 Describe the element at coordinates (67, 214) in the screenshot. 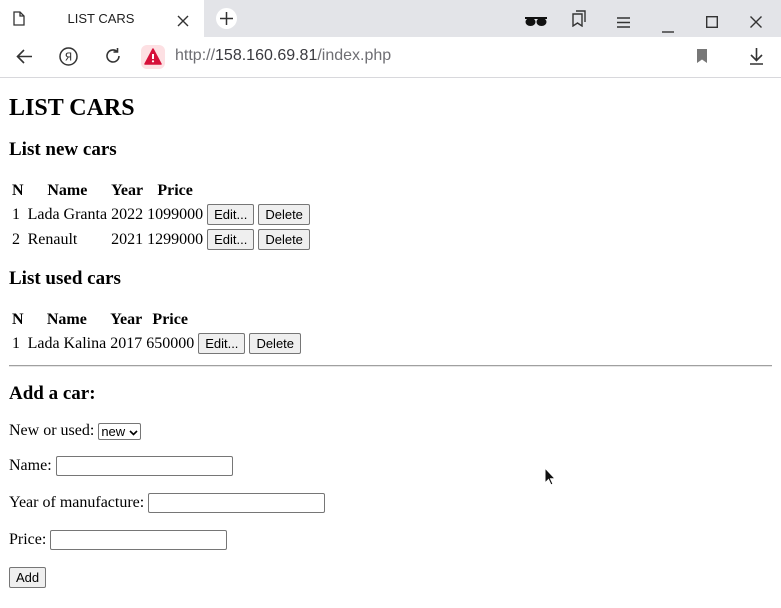

I see `cell-name: Lada Granta` at that location.